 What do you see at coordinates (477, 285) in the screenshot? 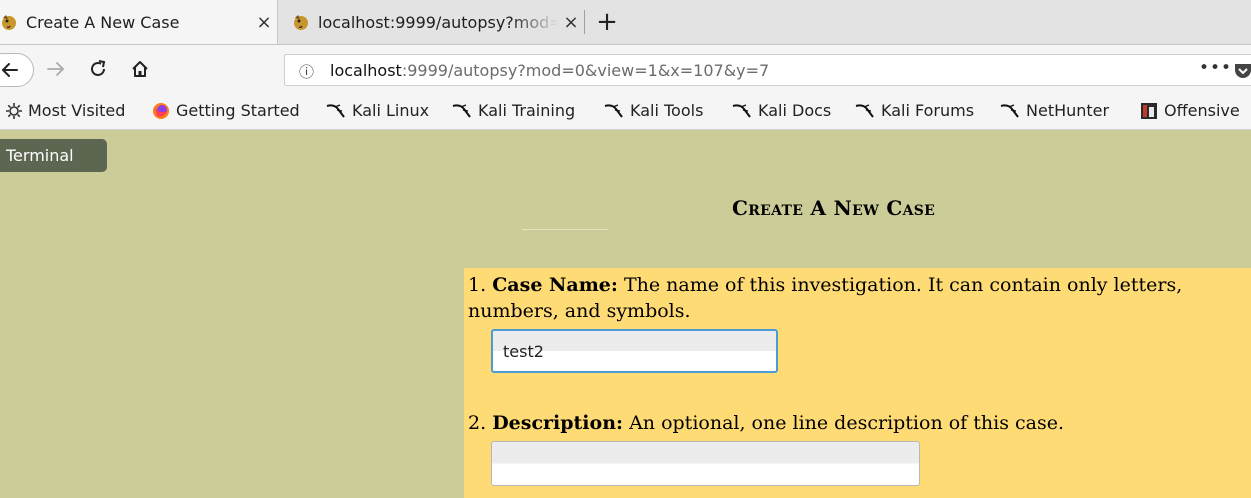
I see `field-number: 1.` at bounding box center [477, 285].